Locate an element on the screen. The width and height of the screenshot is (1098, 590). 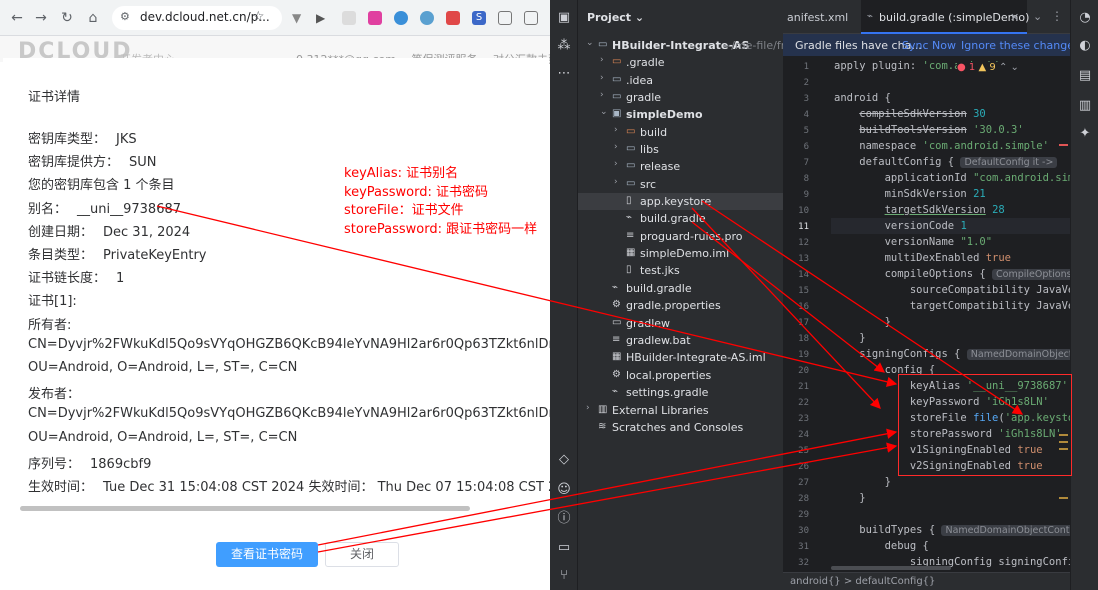
tree-item: › ▭ release is located at coordinates (680, 166).